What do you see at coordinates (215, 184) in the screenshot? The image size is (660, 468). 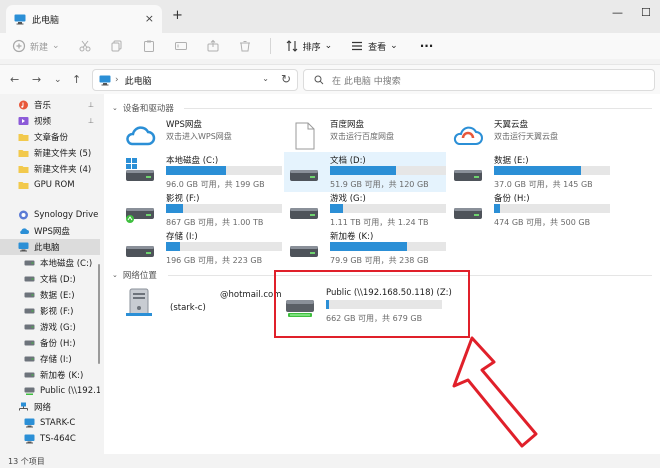 I see `drive-free-space: 96.0 GB 可用，共 199 GB` at bounding box center [215, 184].